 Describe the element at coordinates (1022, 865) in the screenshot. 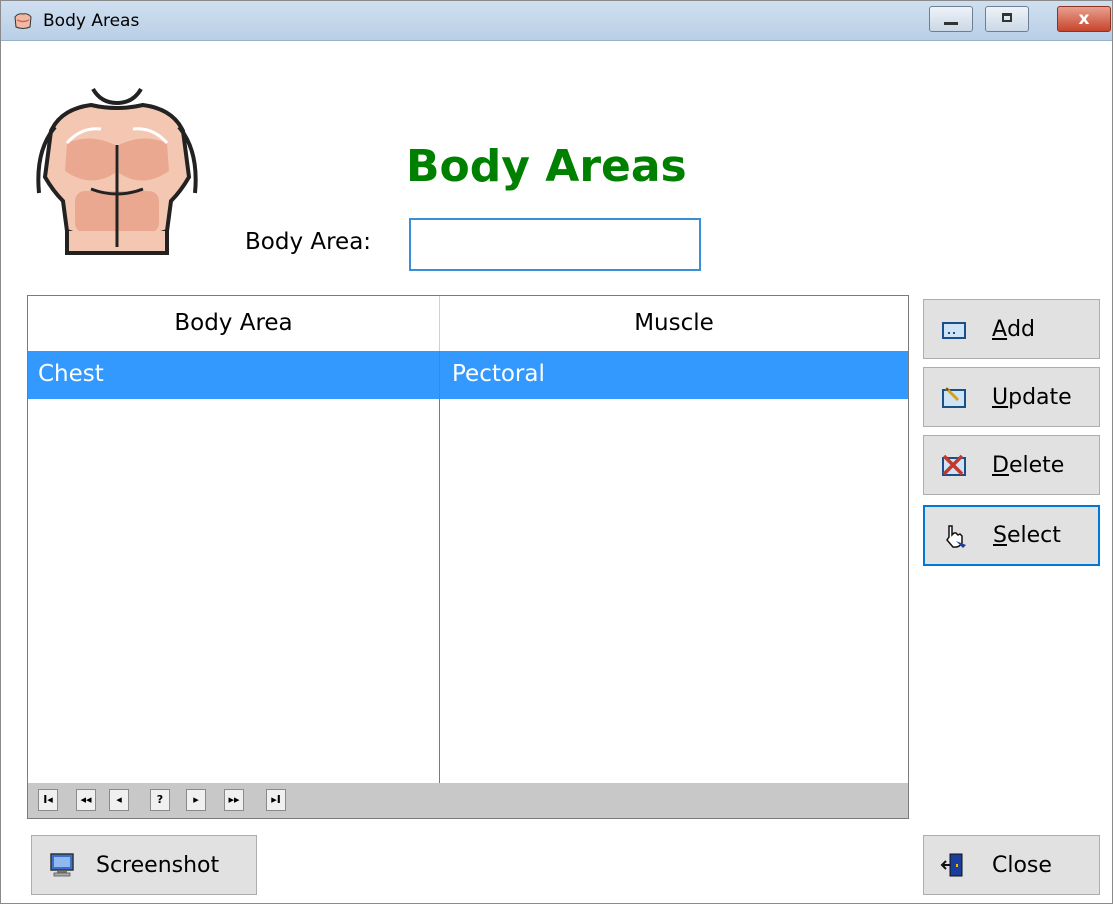

I see `close-label: Close` at that location.